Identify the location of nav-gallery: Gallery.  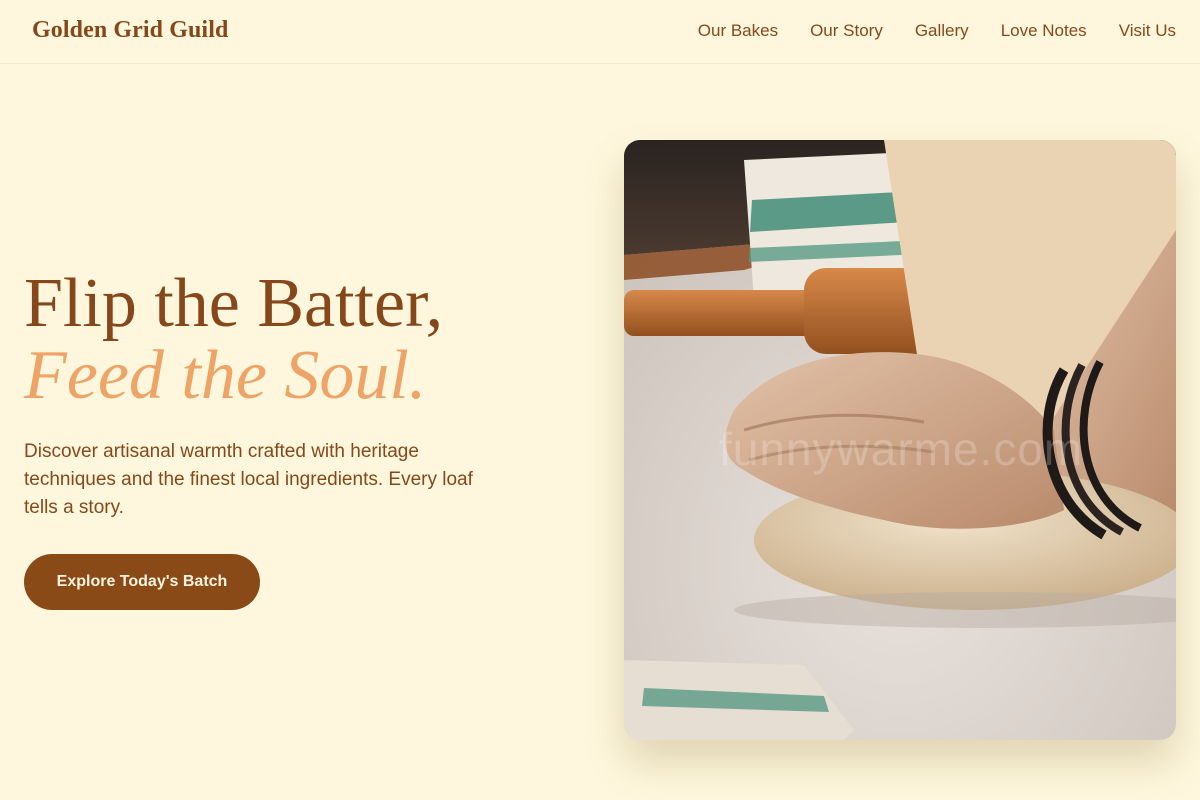
(942, 31).